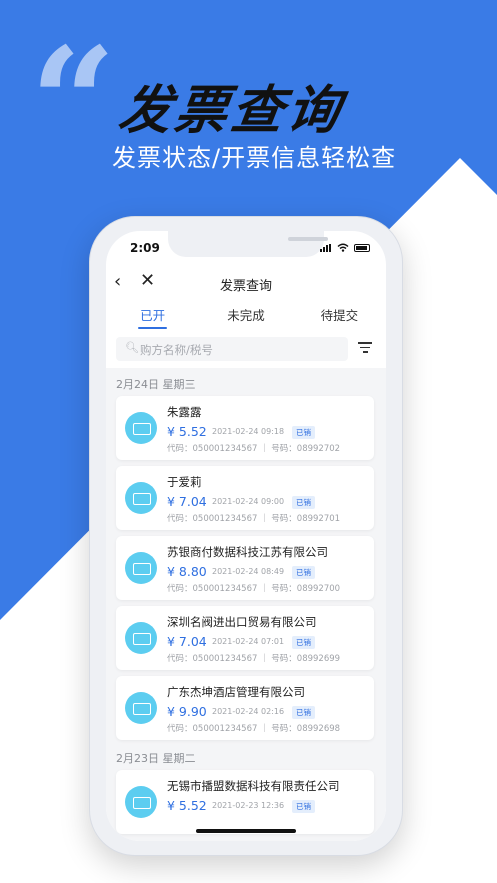 This screenshot has height=883, width=497. I want to click on invoice-code-number: 代码：050001234567 ｜ 号码：08992701, so click(254, 519).